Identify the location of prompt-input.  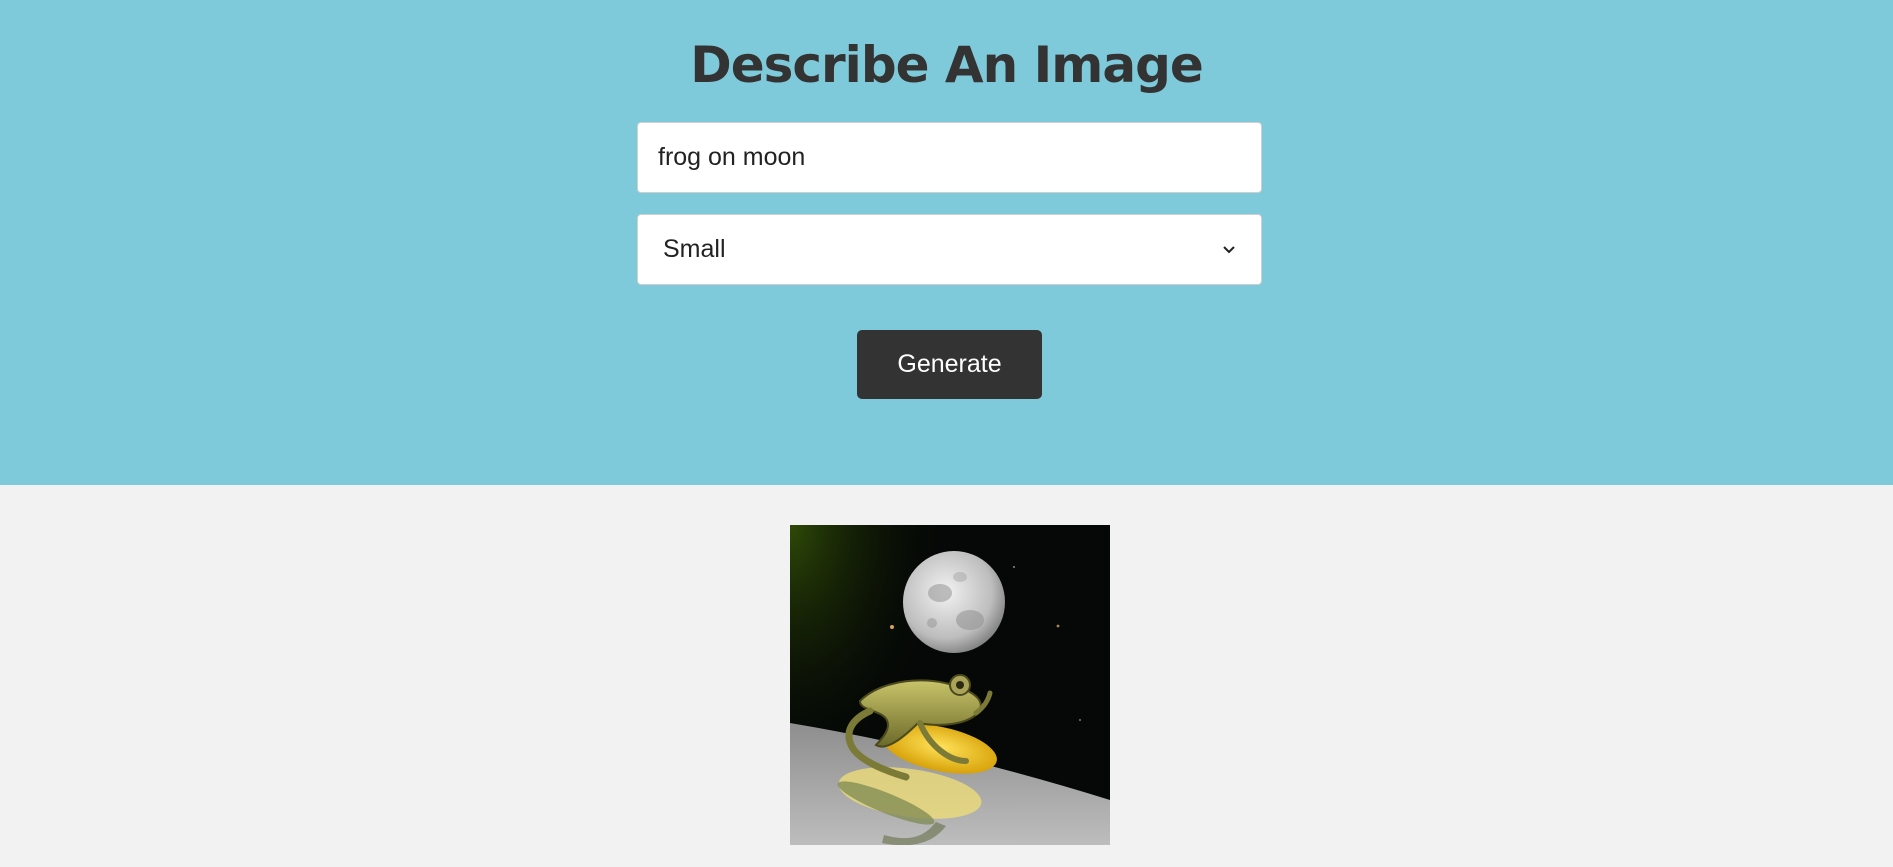
(949, 157).